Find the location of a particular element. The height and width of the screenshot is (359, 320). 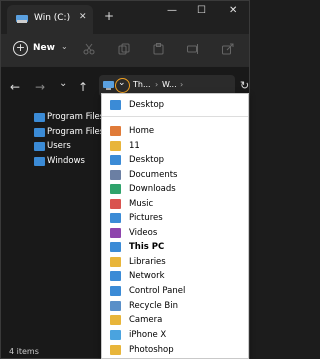

dropdown-item-label: Recycle Bin is located at coordinates (154, 306).